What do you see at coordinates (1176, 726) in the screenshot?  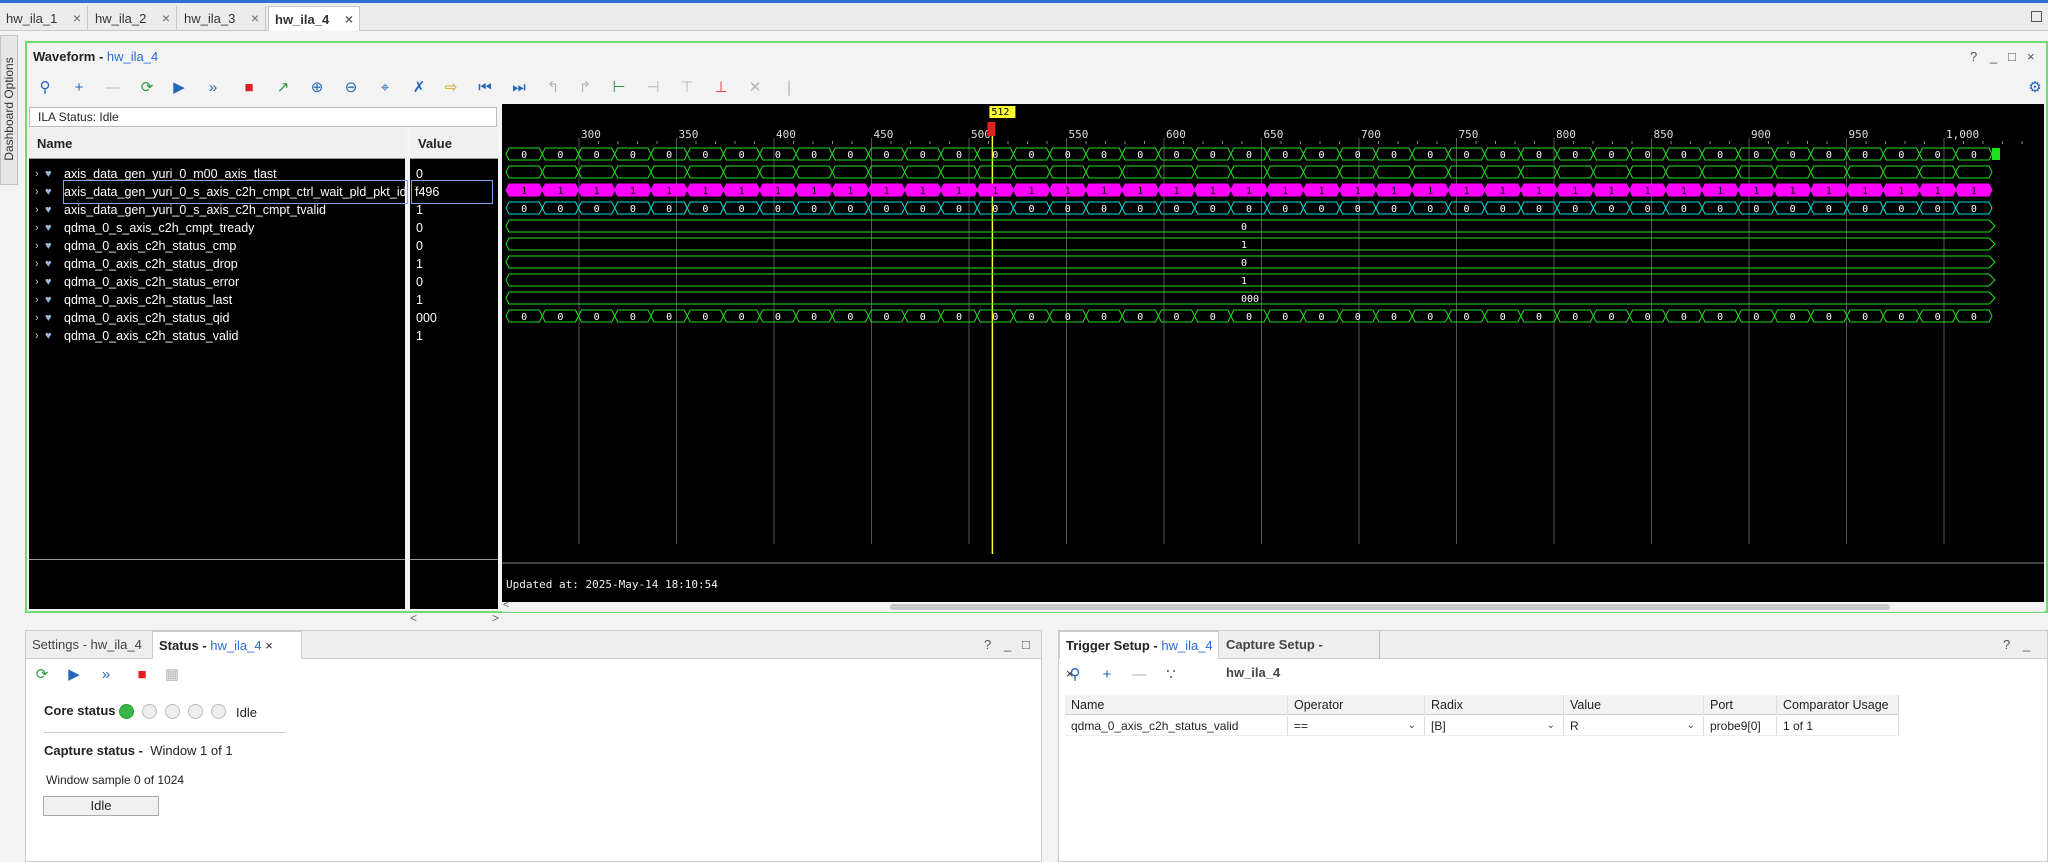 I see `trigger-probe-name: qdma_0_axis_c2h_status_valid` at bounding box center [1176, 726].